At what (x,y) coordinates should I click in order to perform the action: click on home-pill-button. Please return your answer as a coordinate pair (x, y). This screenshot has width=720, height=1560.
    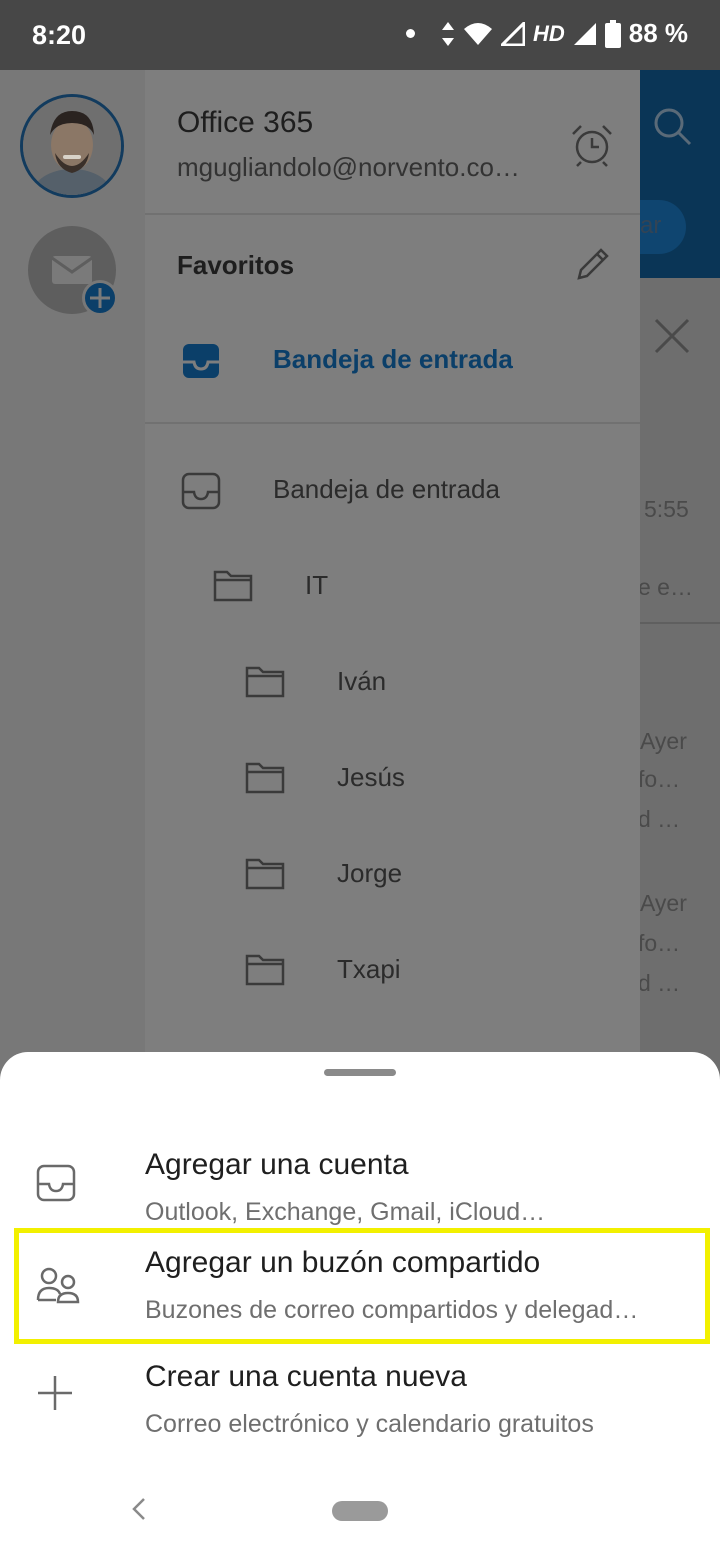
    Looking at the image, I should click on (360, 1511).